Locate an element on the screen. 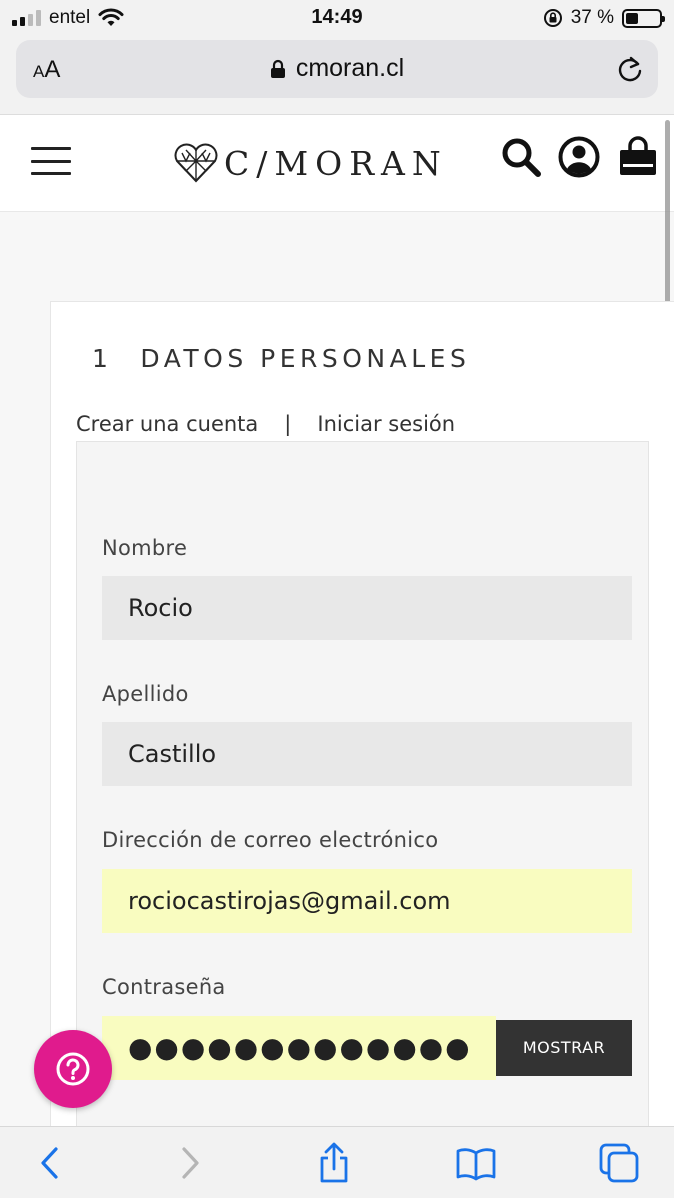 Image resolution: width=674 pixels, height=1198 pixels. lock-icon is located at coordinates (277, 68).